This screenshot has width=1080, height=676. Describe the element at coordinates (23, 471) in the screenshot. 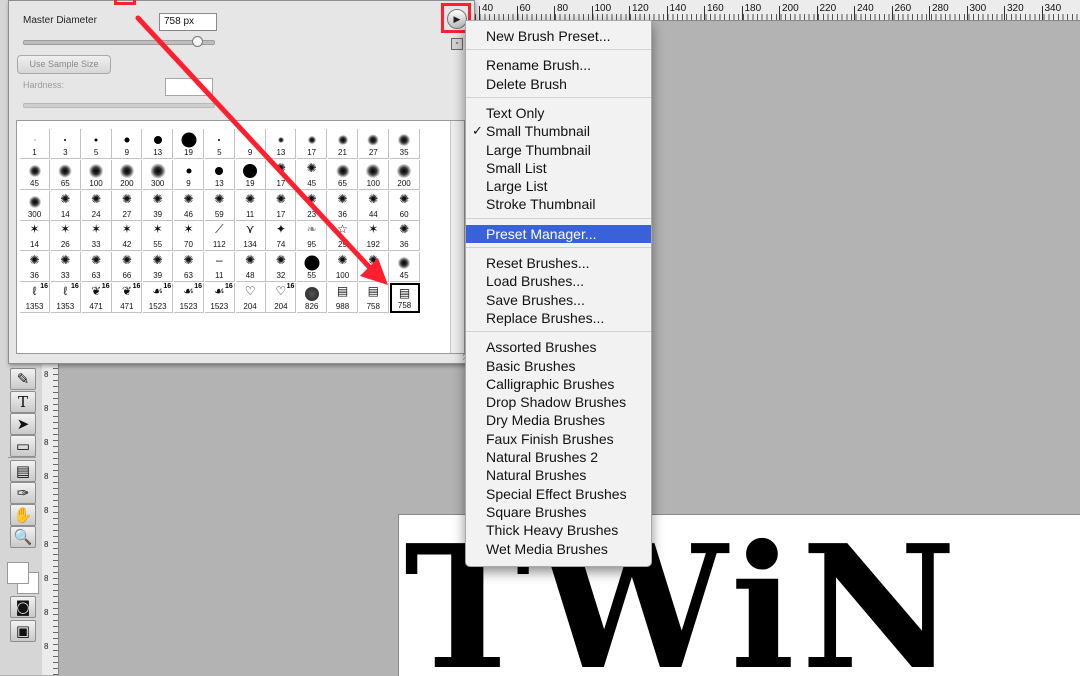

I see `notes-tool-icon: ▤` at that location.